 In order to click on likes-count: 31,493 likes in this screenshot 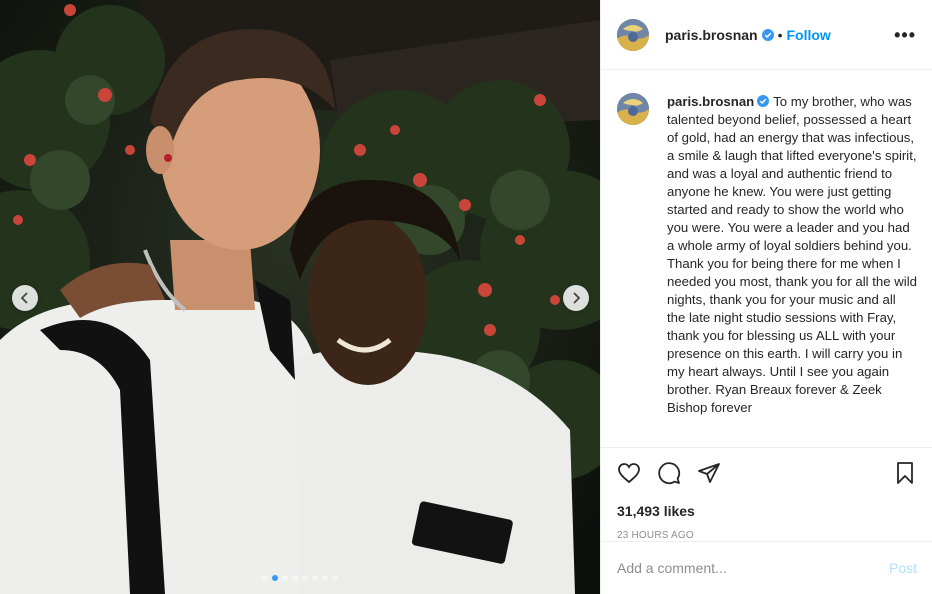, I will do `click(767, 511)`.